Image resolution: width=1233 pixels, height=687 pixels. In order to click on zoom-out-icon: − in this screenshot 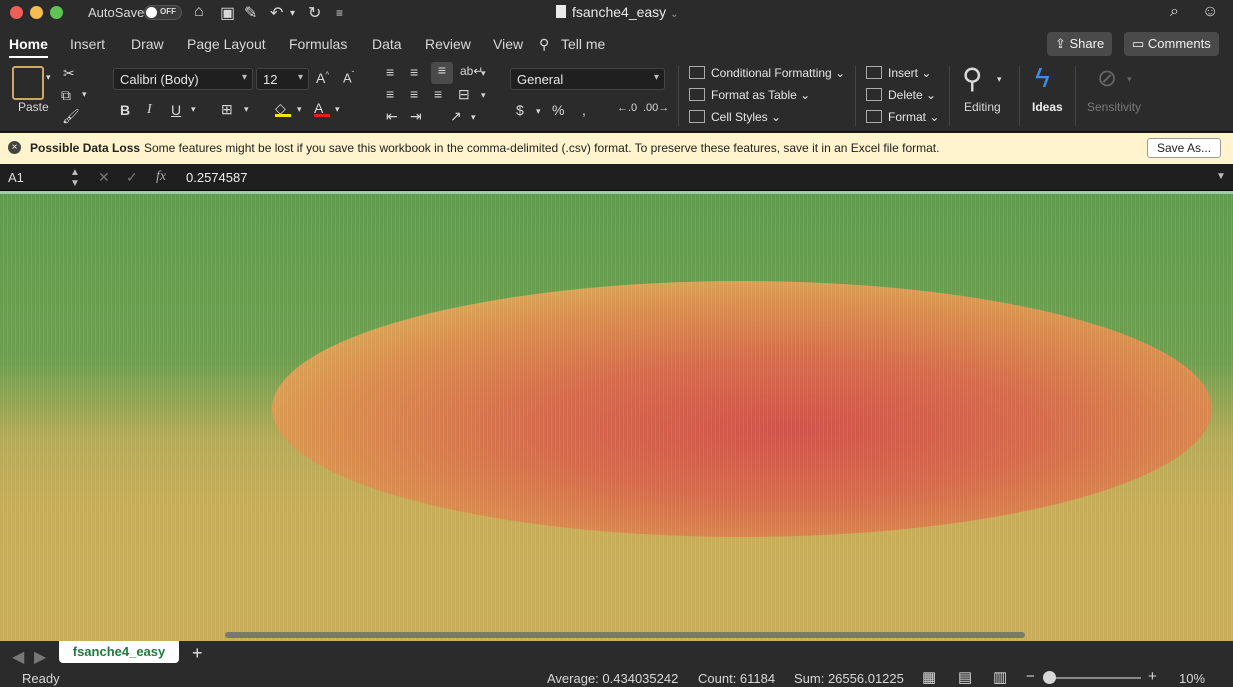, I will do `click(1030, 676)`.